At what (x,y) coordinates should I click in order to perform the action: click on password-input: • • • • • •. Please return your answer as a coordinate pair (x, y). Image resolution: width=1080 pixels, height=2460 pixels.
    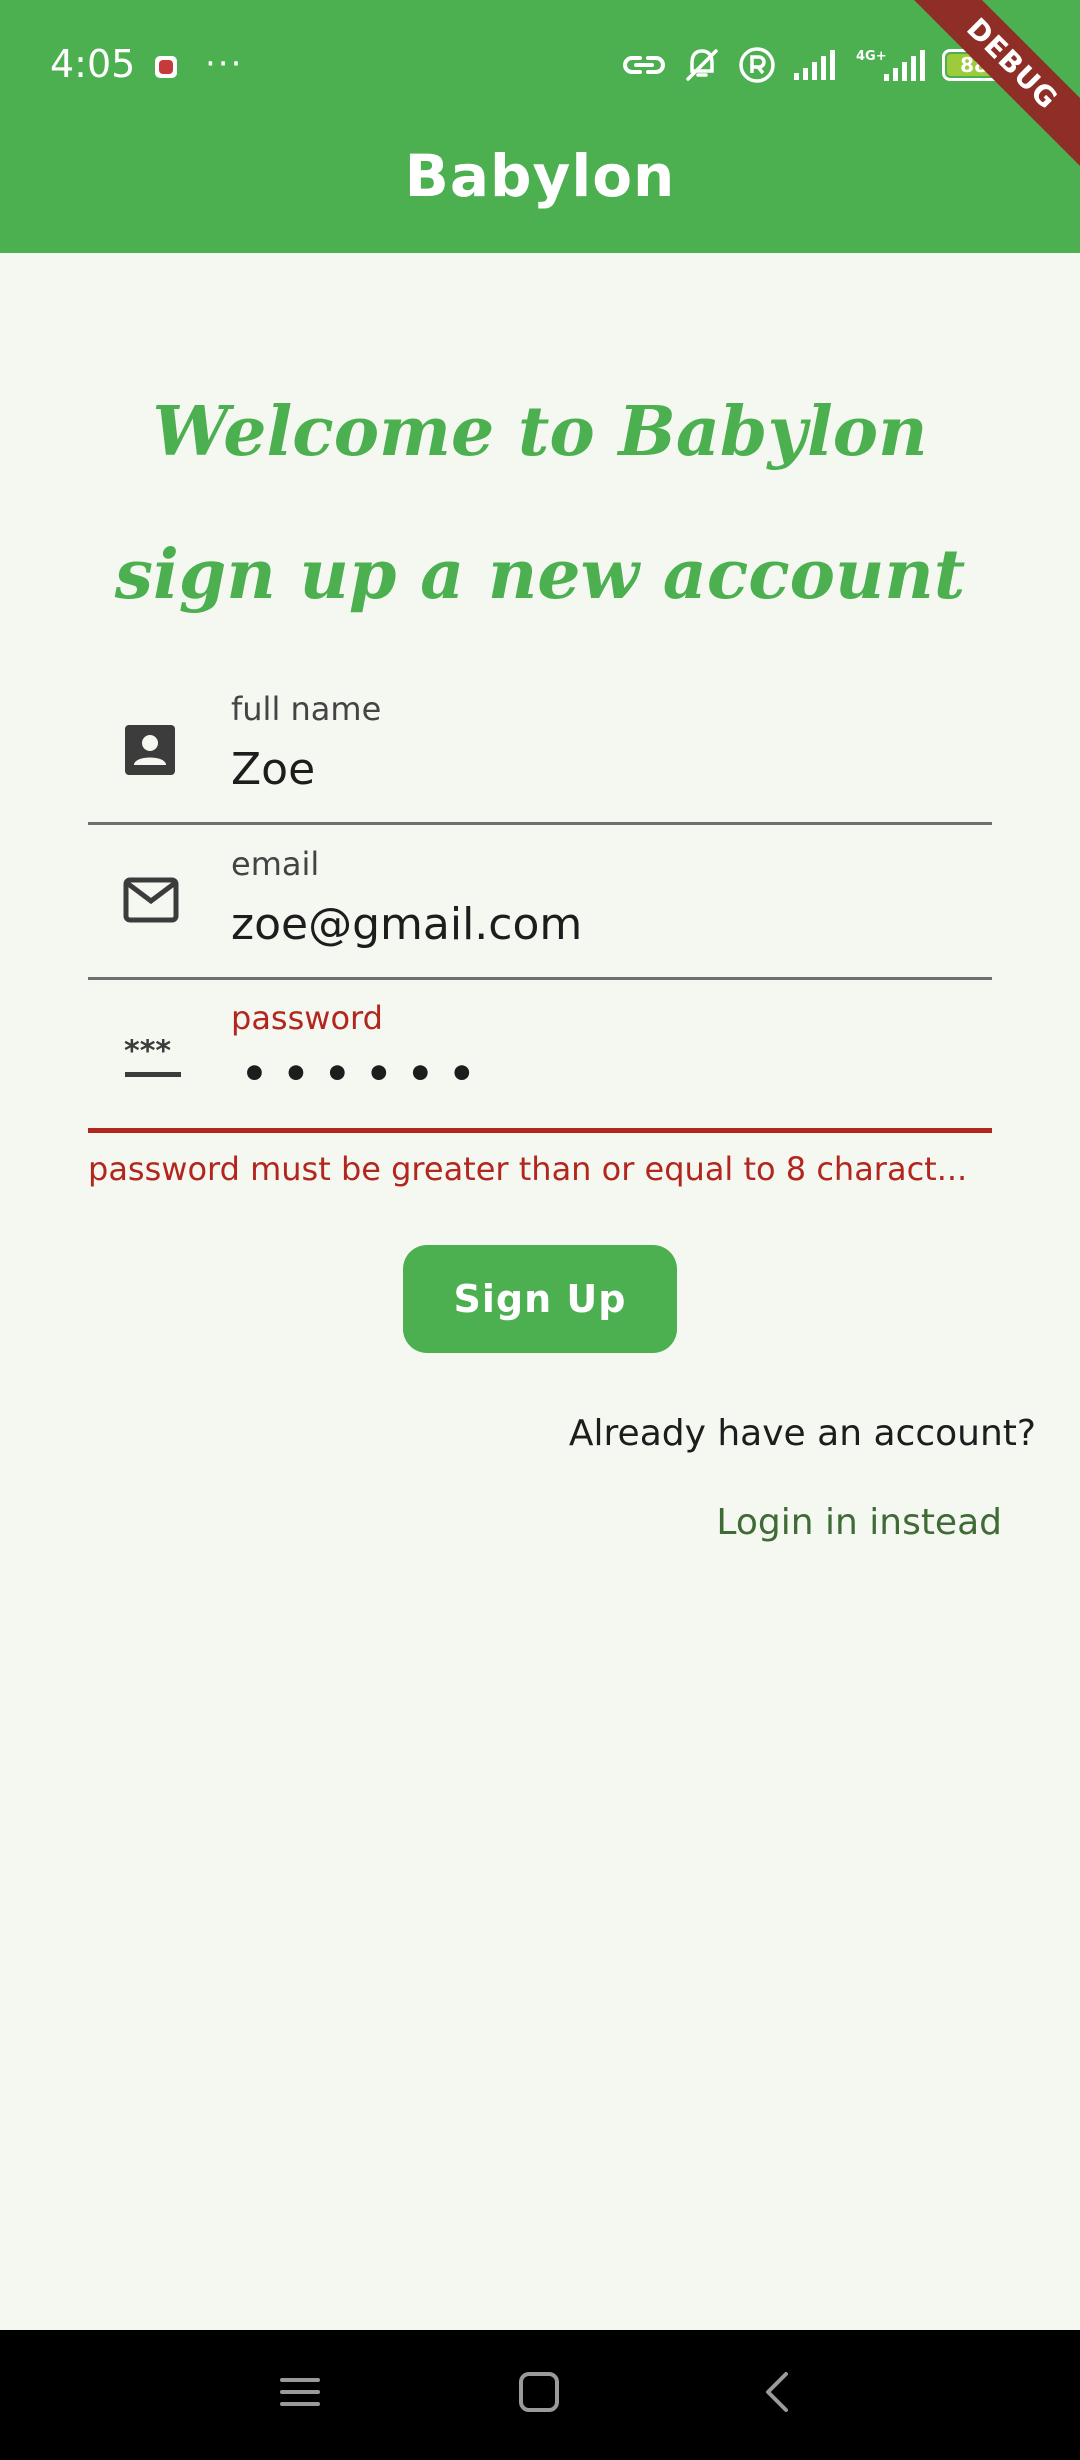
    Looking at the image, I should click on (358, 1073).